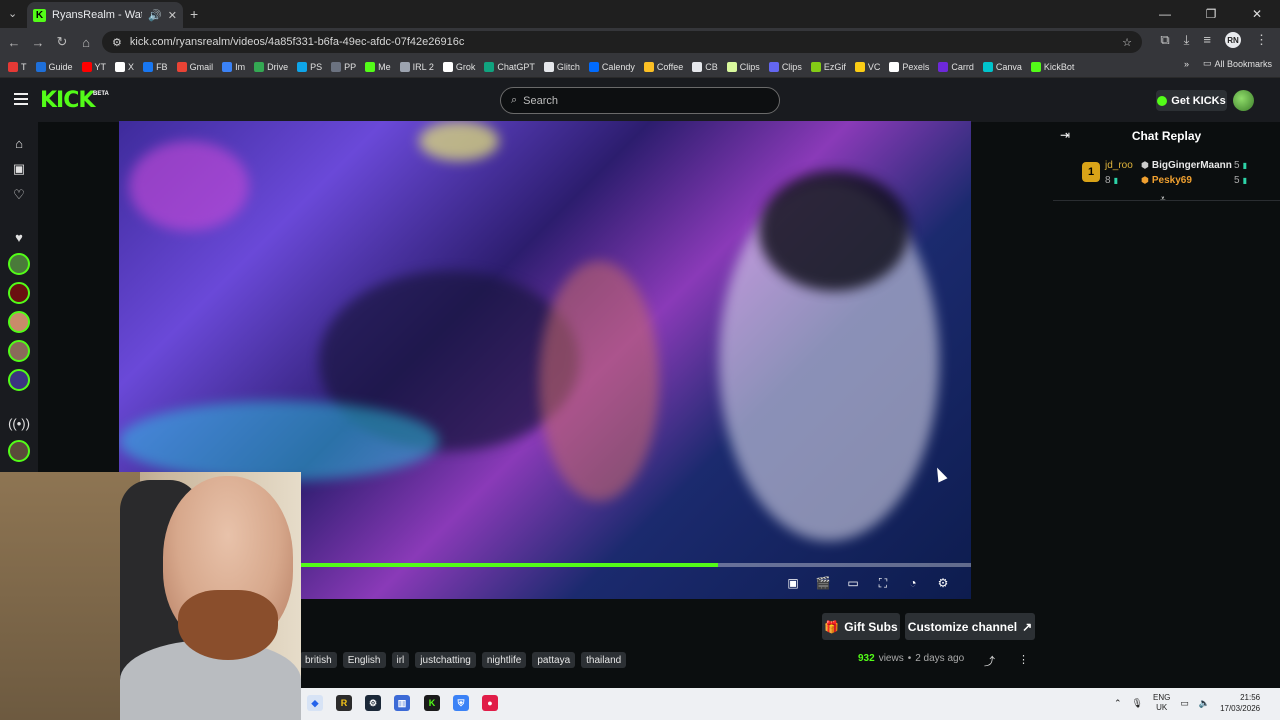  Describe the element at coordinates (611, 66) in the screenshot. I see `bookmark-item: Calendy` at that location.